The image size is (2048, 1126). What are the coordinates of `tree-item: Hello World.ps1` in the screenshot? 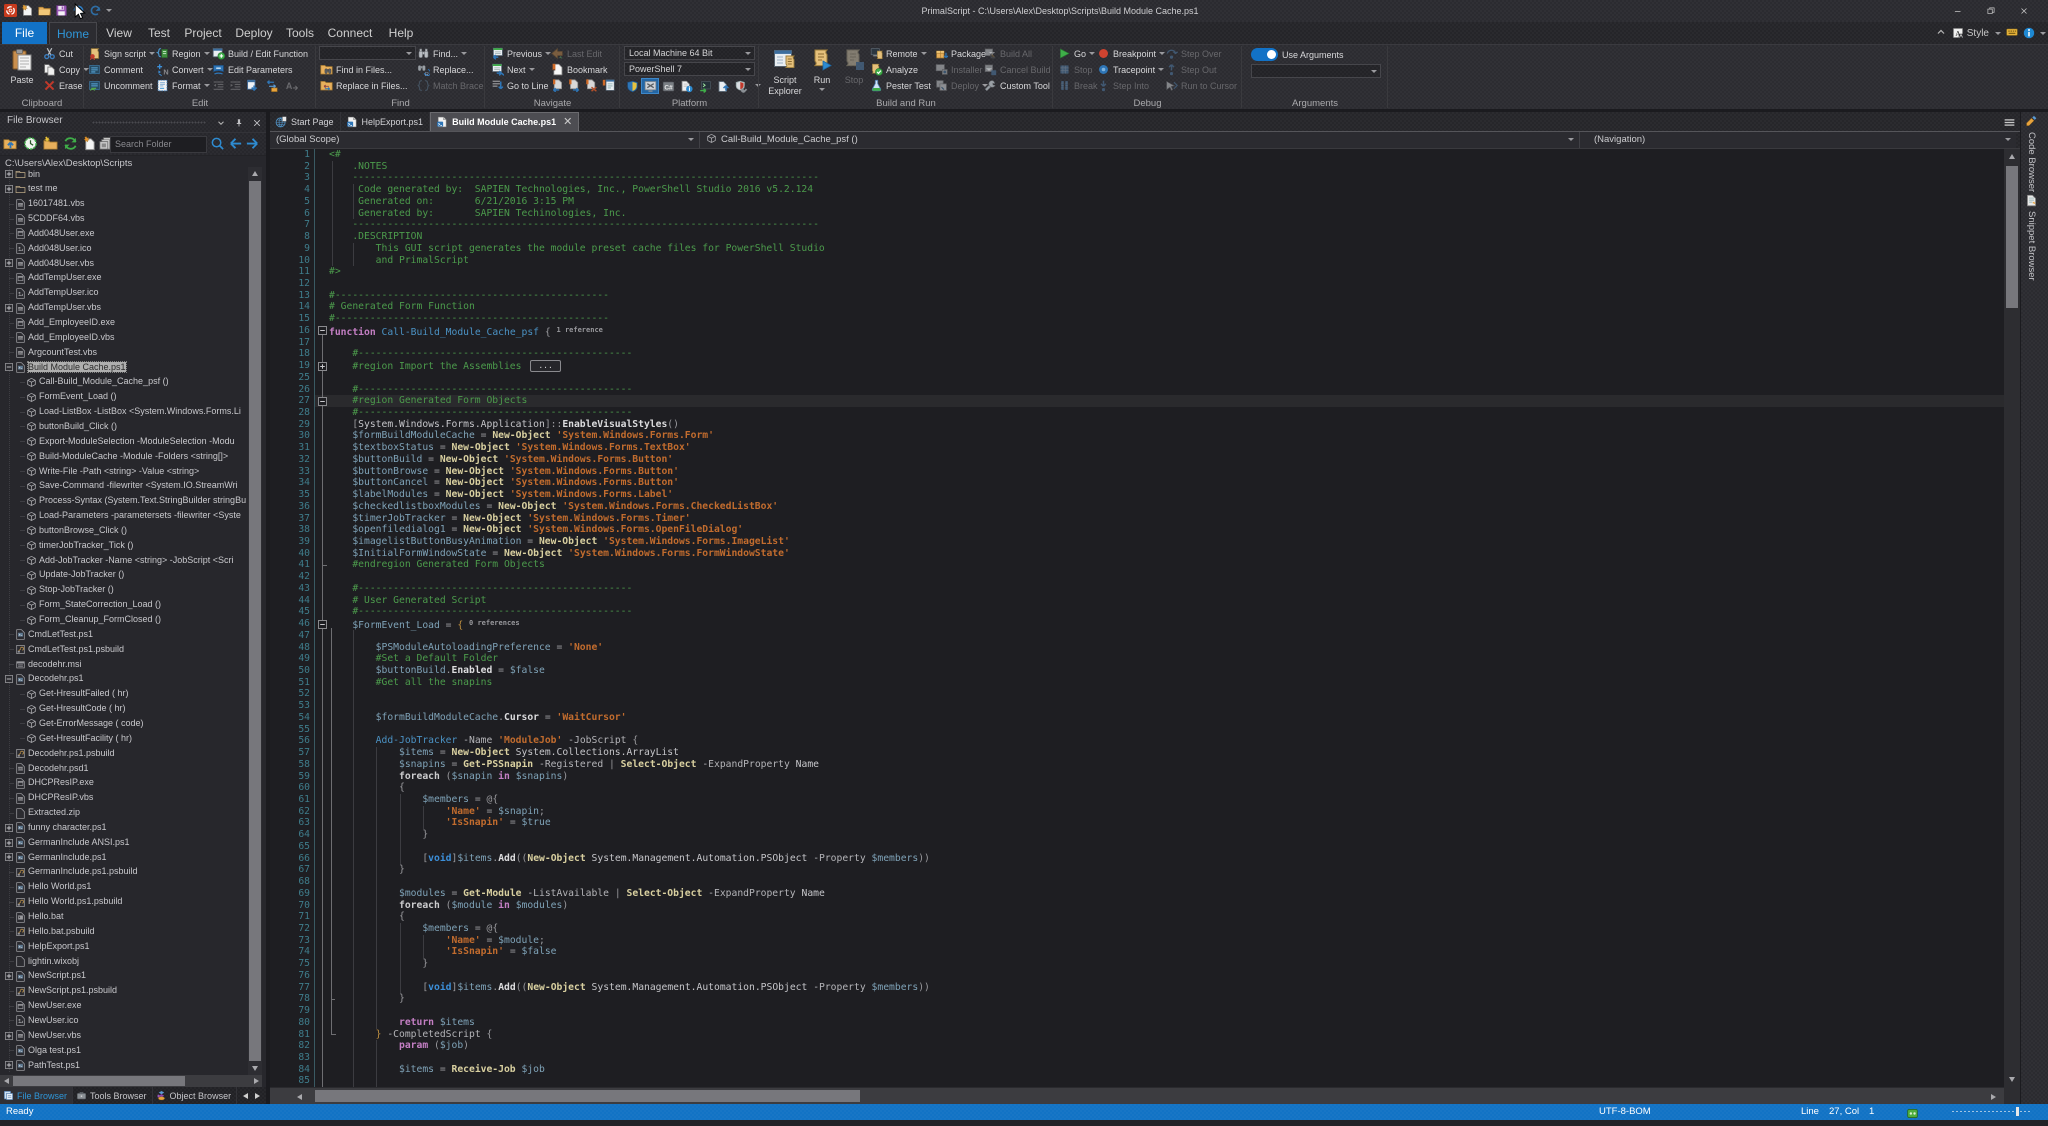 It's located at (124, 887).